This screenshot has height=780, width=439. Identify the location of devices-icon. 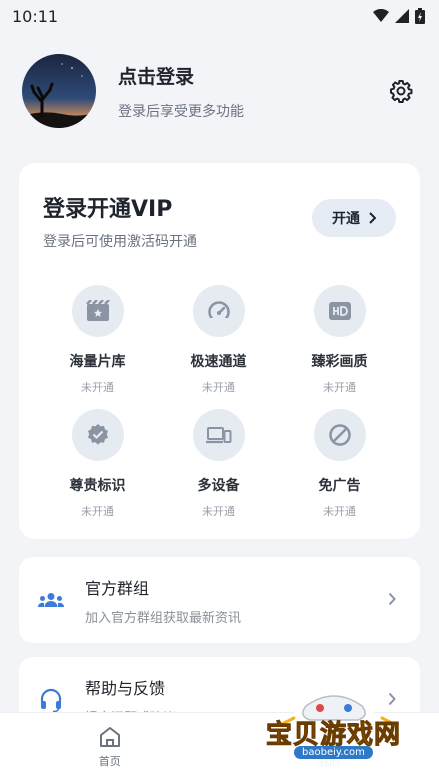
(218, 435).